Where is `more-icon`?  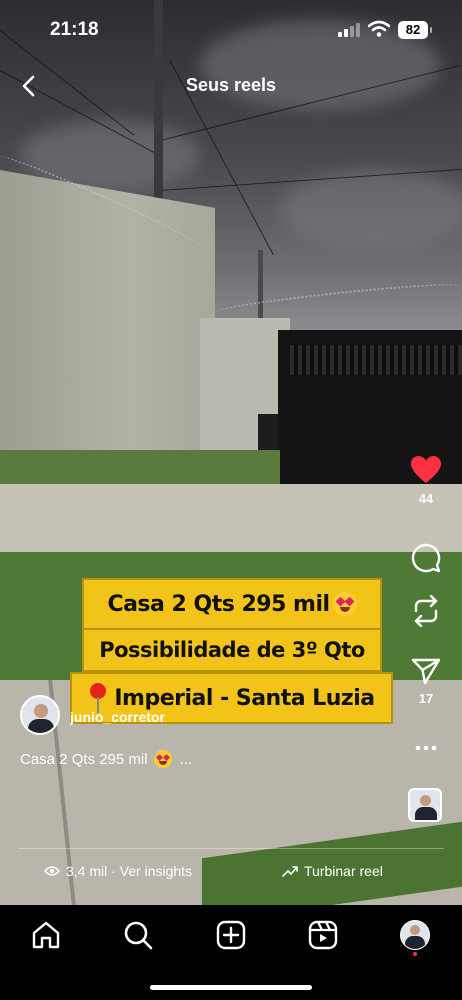
more-icon is located at coordinates (426, 748).